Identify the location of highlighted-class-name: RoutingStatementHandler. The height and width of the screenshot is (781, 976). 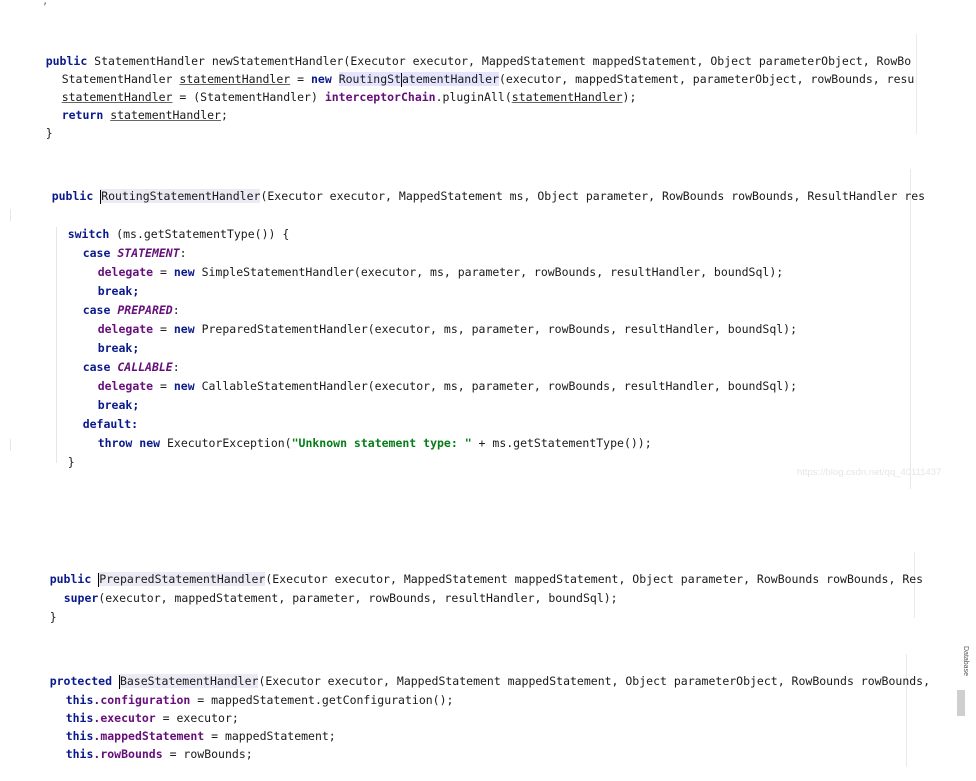
(180, 196).